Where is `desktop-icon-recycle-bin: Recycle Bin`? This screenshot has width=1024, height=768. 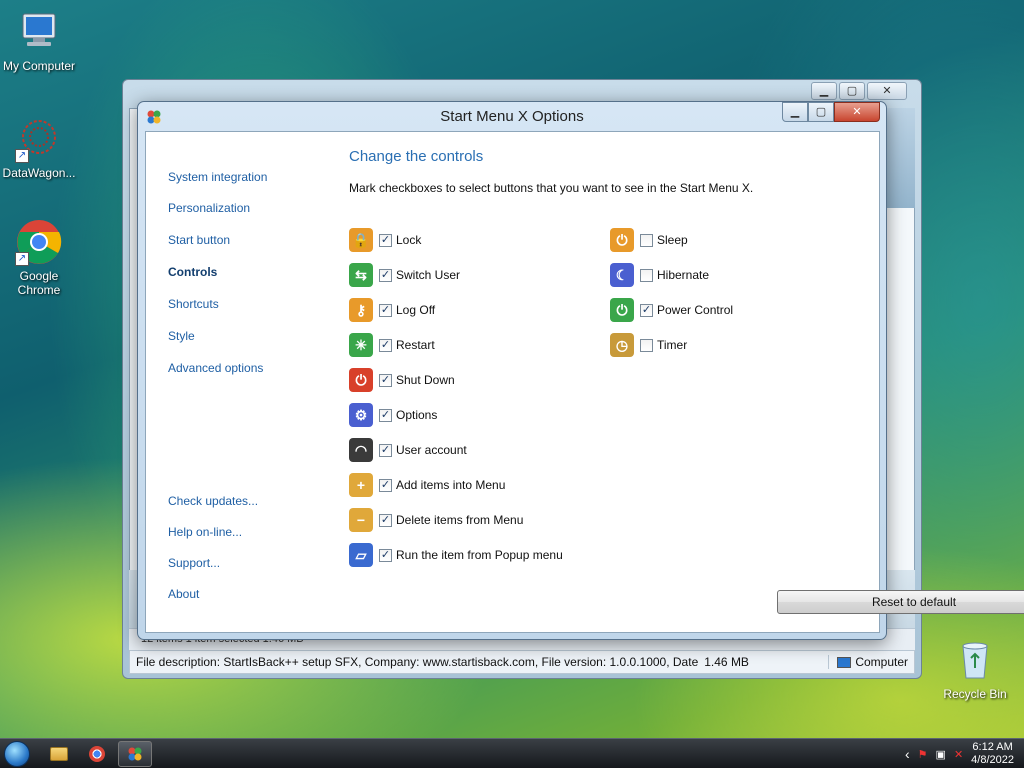 desktop-icon-recycle-bin: Recycle Bin is located at coordinates (975, 668).